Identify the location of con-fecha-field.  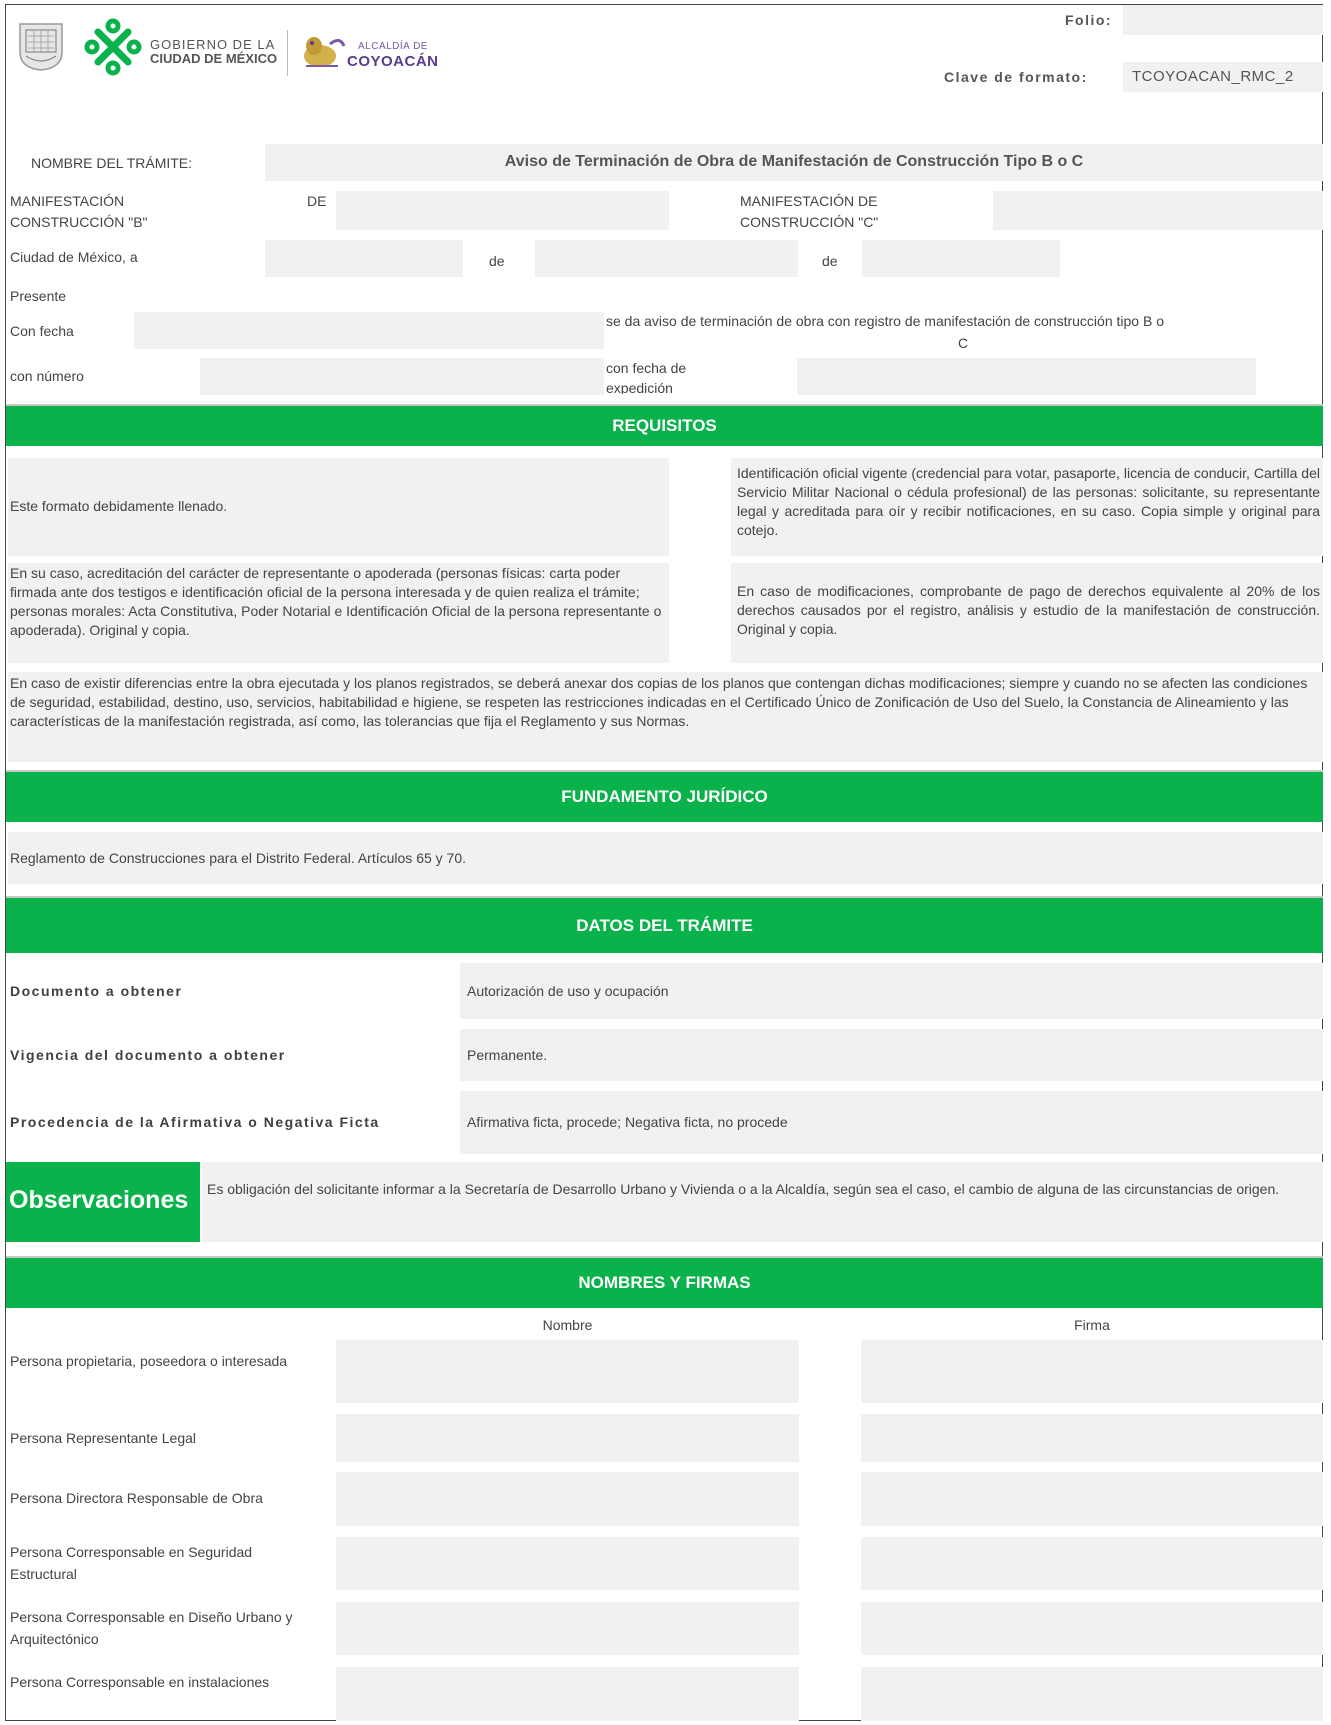
(369, 330).